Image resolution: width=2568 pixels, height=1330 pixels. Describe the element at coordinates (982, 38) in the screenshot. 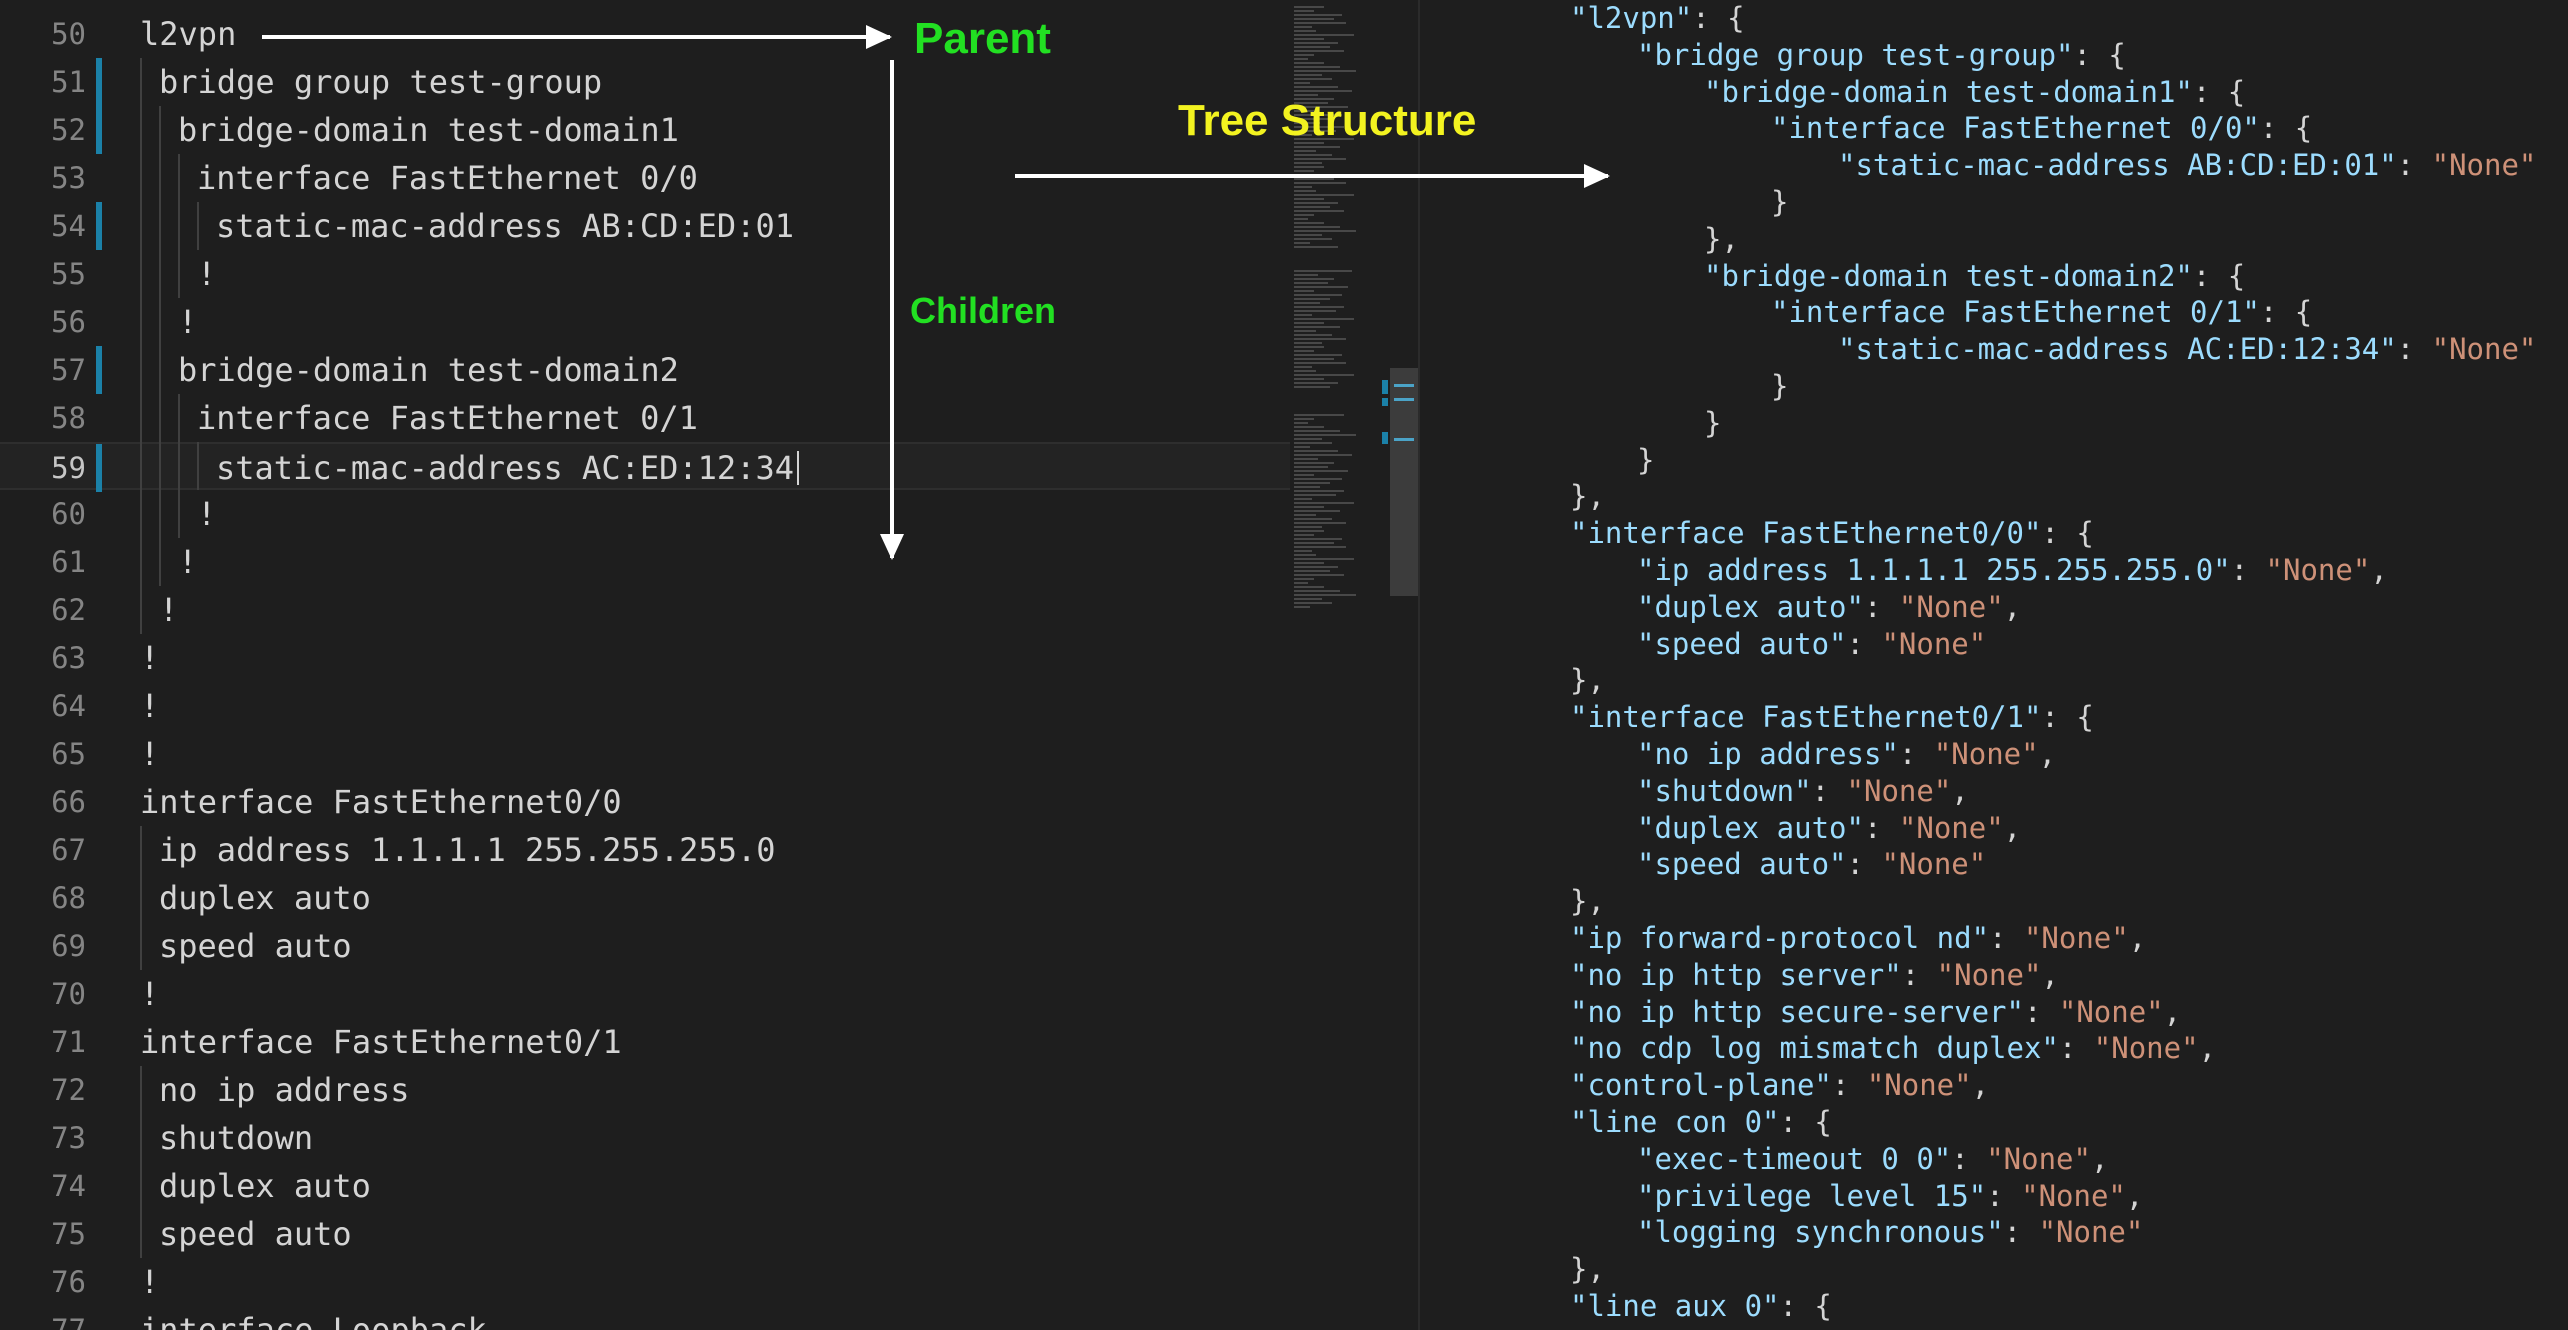

I see `parent-label: Parent` at that location.